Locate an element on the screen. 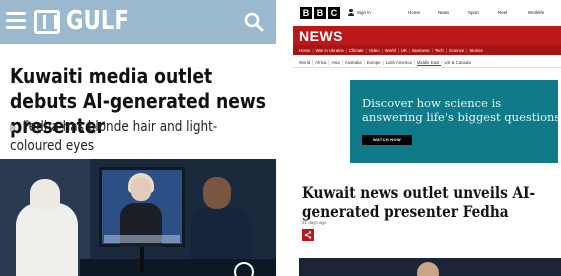  sign-in-link: Sign in is located at coordinates (359, 12).